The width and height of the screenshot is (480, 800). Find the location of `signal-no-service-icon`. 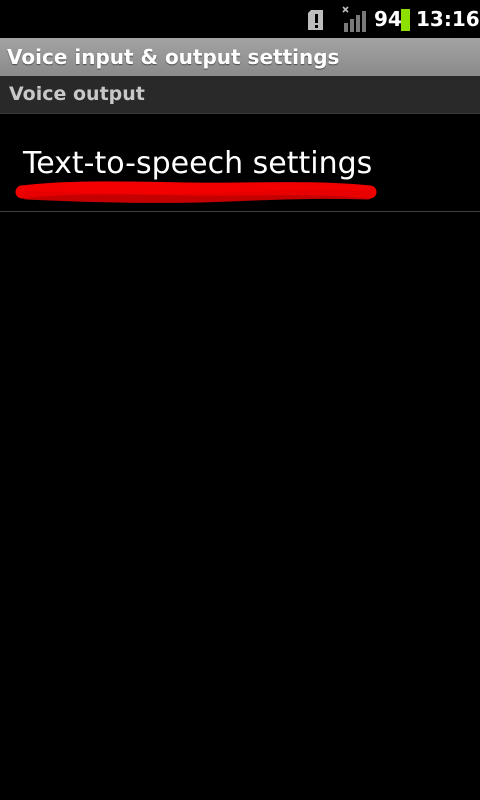

signal-no-service-icon is located at coordinates (354, 19).